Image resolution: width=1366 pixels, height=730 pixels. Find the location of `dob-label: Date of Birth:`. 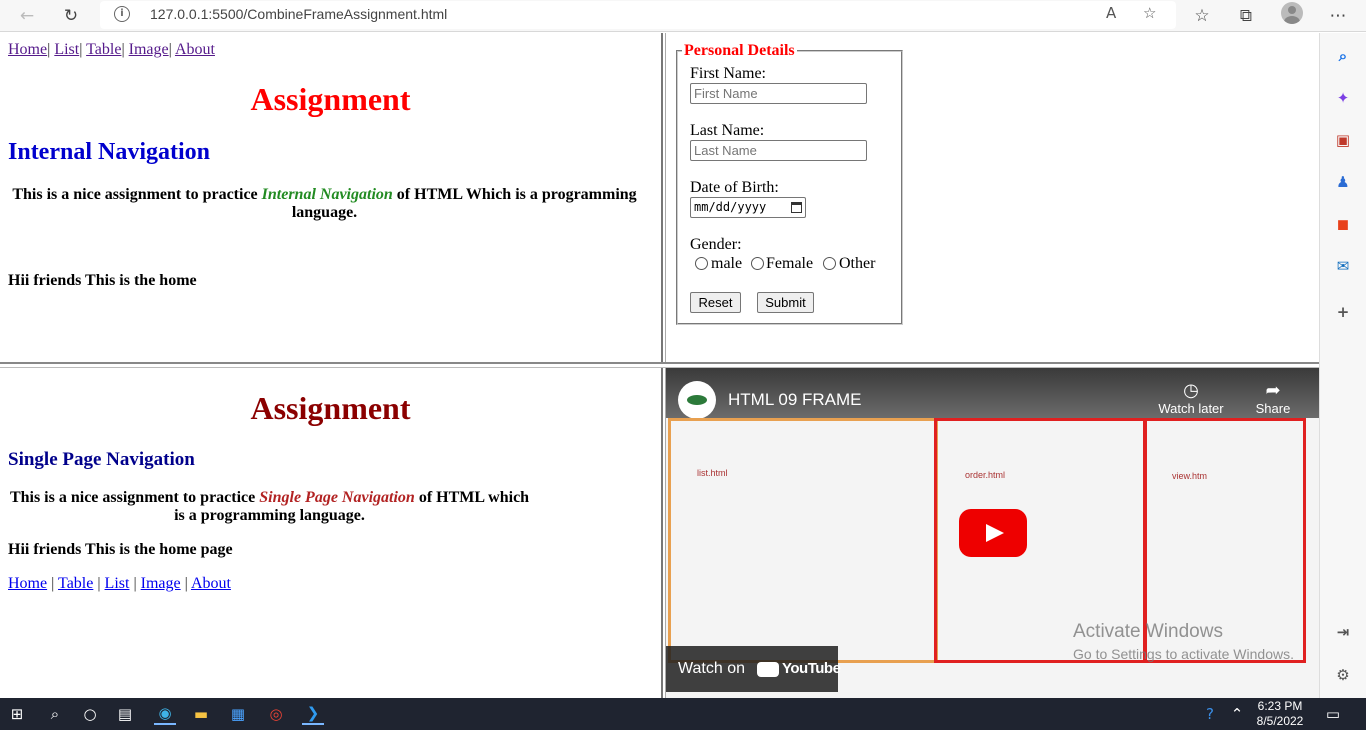

dob-label: Date of Birth: is located at coordinates (734, 187).